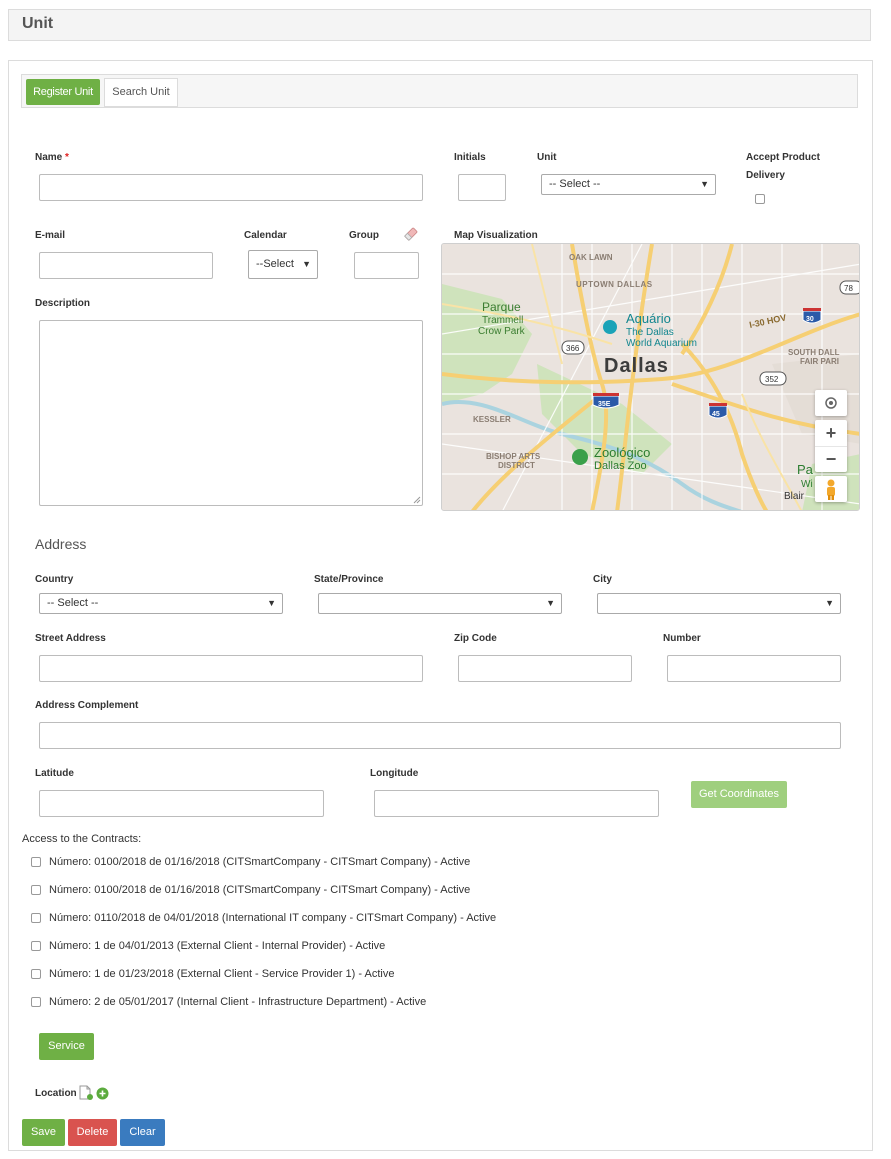  Describe the element at coordinates (56, 1093) in the screenshot. I see `location-label: Location` at that location.